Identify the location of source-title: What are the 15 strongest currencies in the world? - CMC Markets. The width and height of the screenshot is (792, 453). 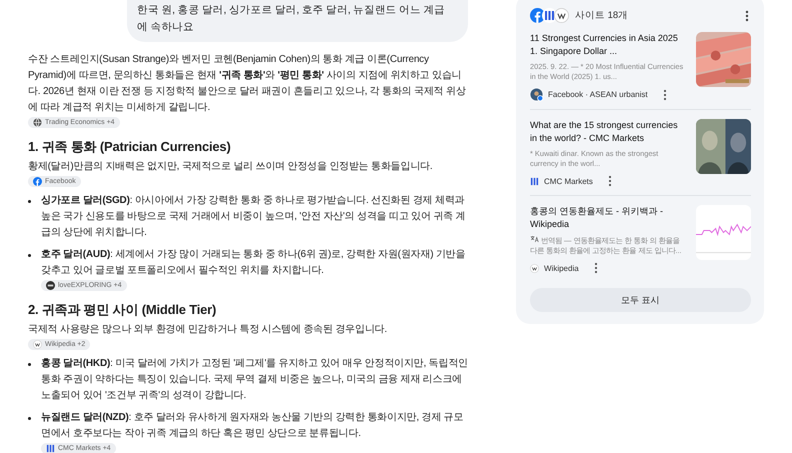
(608, 132).